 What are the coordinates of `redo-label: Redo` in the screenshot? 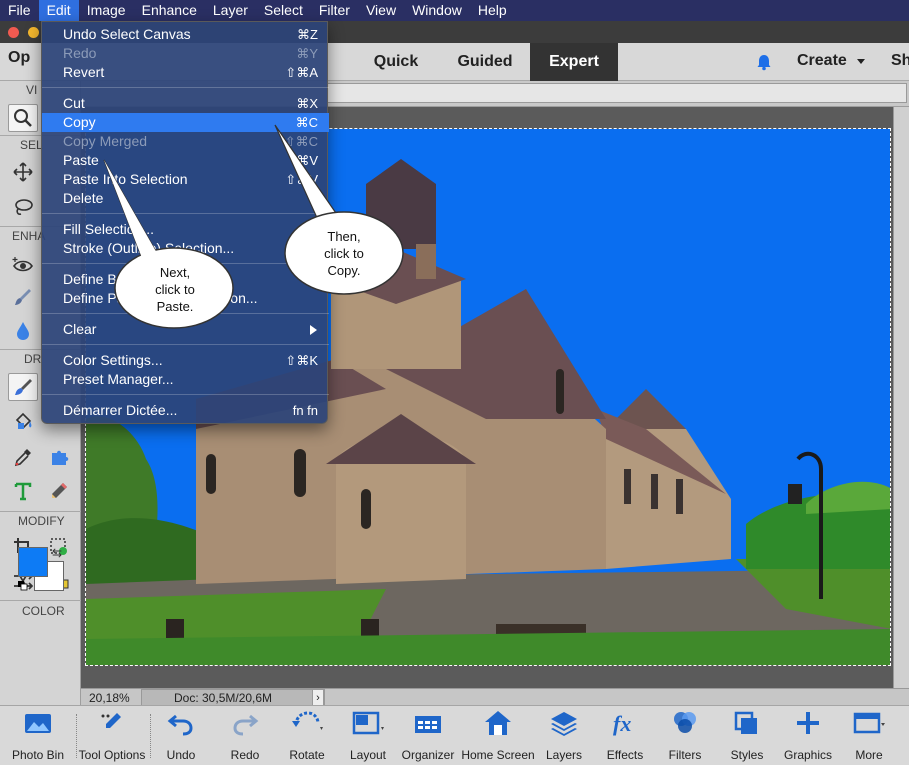 It's located at (245, 755).